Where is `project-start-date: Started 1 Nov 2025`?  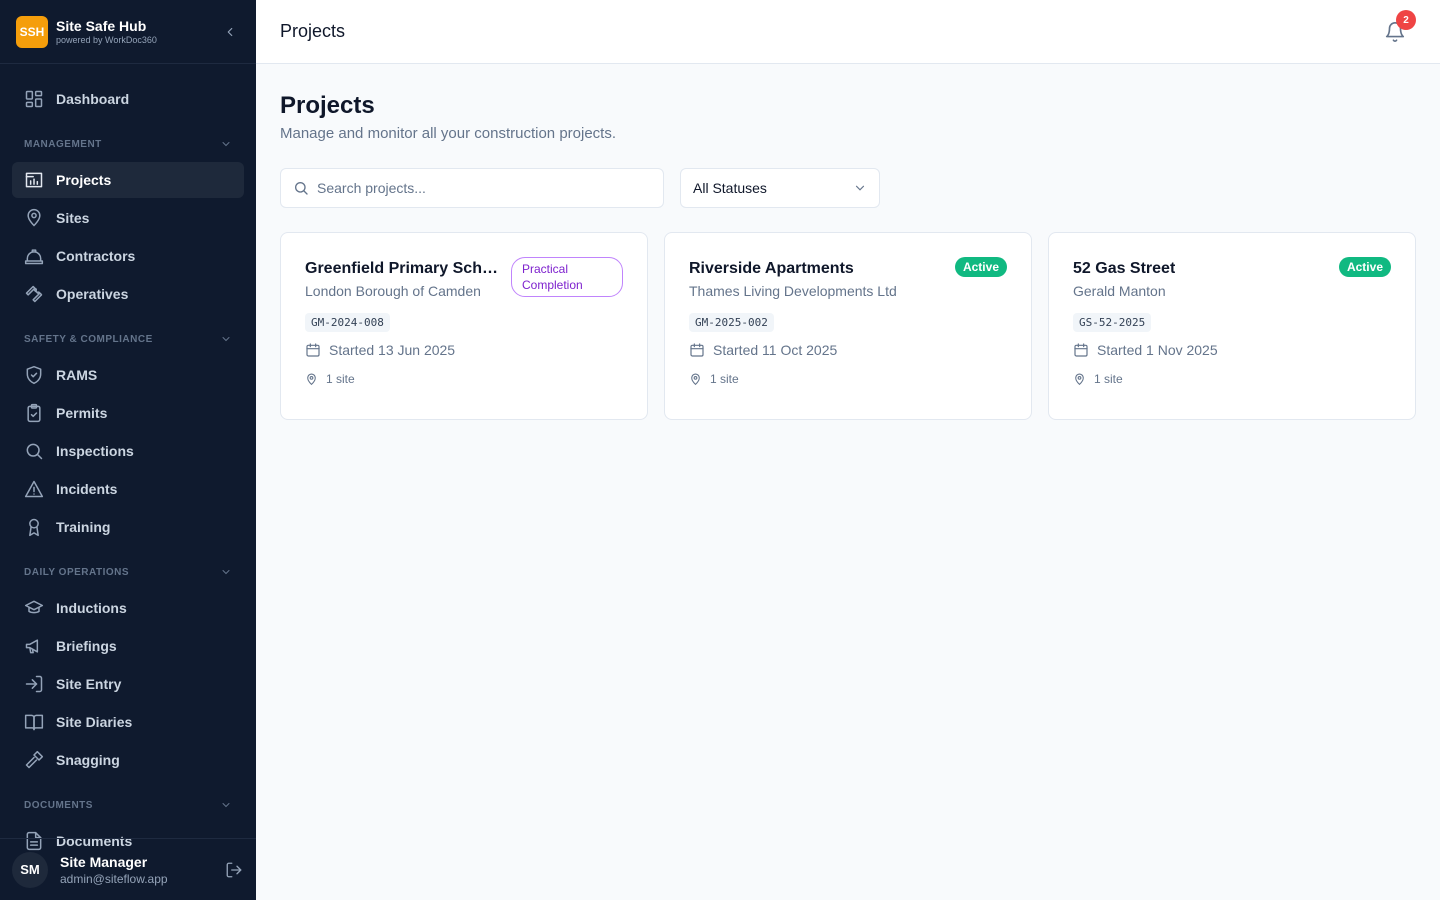
project-start-date: Started 1 Nov 2025 is located at coordinates (1157, 350).